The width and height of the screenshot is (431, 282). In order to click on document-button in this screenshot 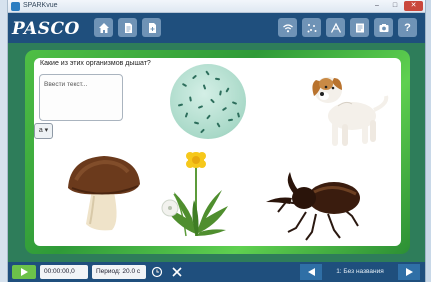, I will do `click(127, 27)`.